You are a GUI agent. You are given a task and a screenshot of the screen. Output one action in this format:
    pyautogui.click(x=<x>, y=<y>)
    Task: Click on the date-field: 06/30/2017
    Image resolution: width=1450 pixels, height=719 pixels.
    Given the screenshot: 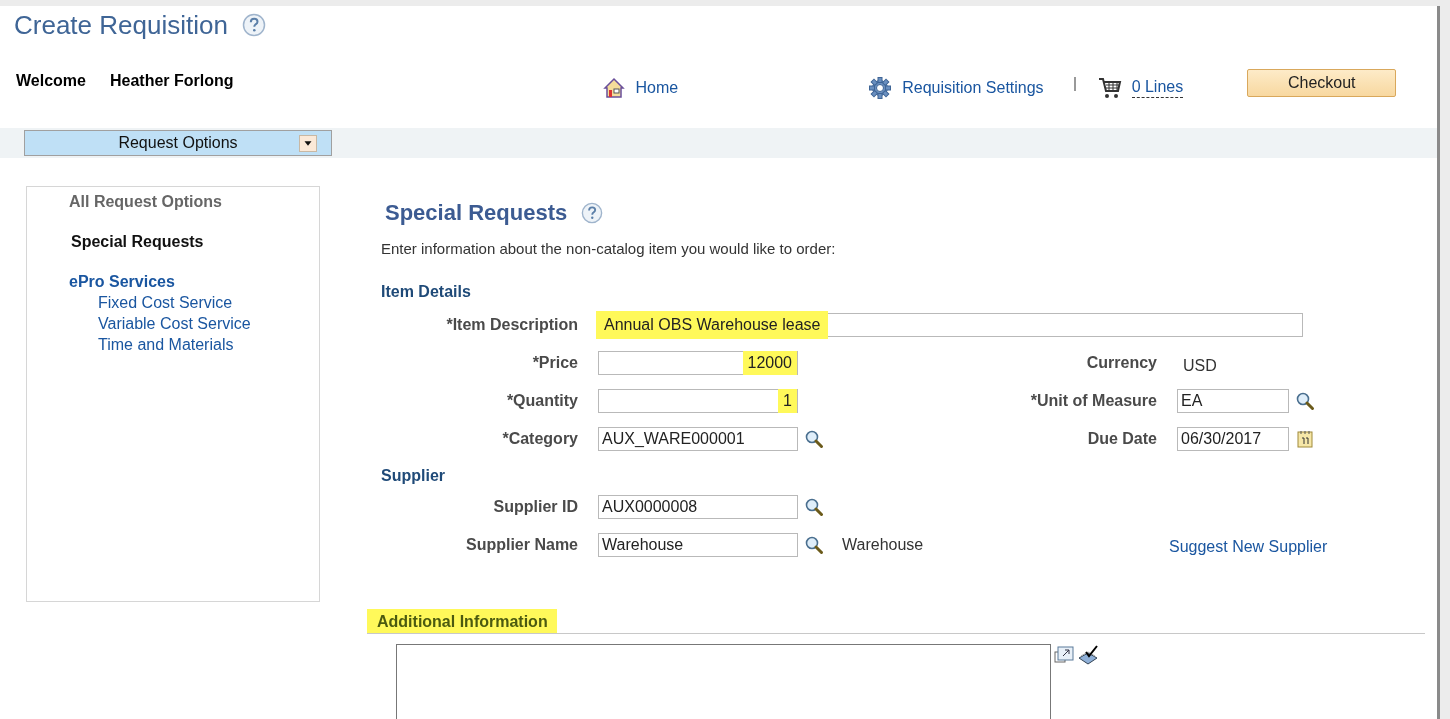 What is the action you would take?
    pyautogui.click(x=1233, y=439)
    